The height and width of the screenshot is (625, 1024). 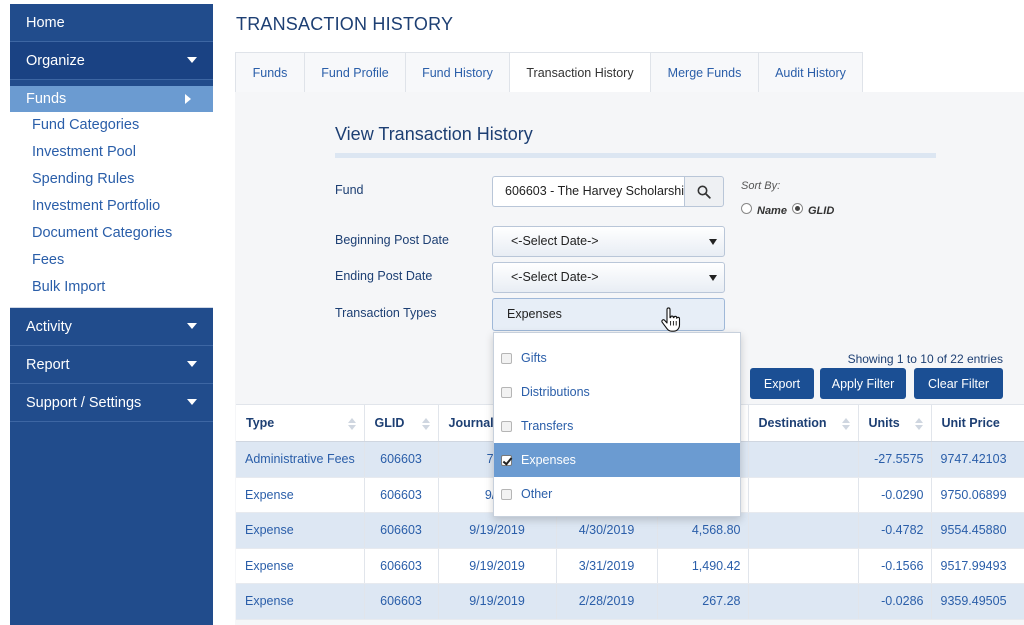 I want to click on dropdown-arrow-icon, so click(x=713, y=278).